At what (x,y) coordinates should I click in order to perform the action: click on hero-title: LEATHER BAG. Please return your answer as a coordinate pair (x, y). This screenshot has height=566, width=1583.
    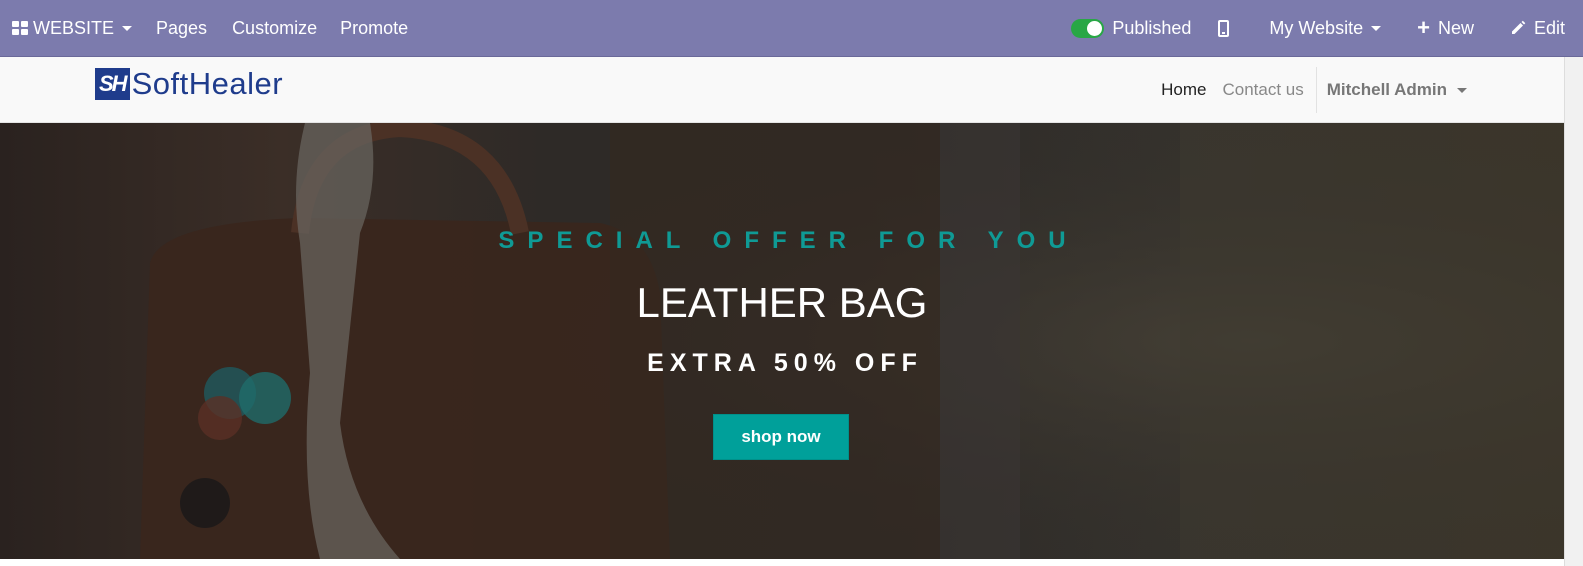
    Looking at the image, I should click on (782, 302).